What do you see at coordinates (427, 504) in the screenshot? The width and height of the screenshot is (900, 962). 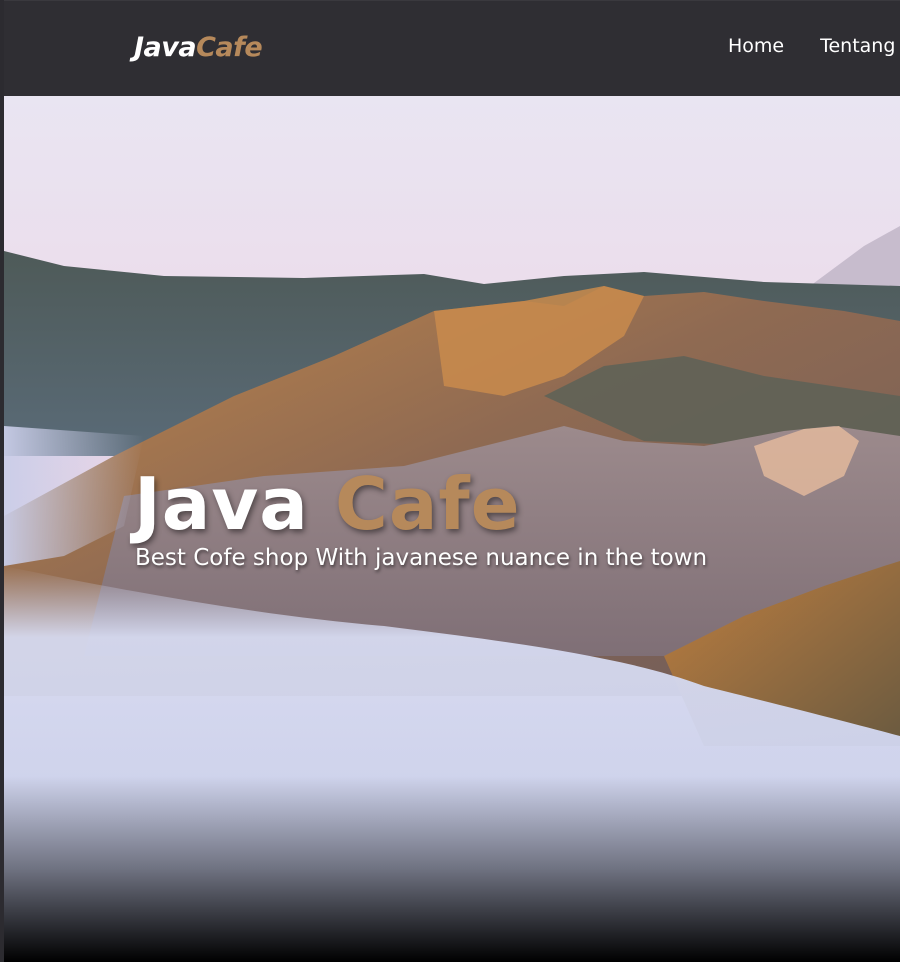 I see `hero-title-cafe: Cafe` at bounding box center [427, 504].